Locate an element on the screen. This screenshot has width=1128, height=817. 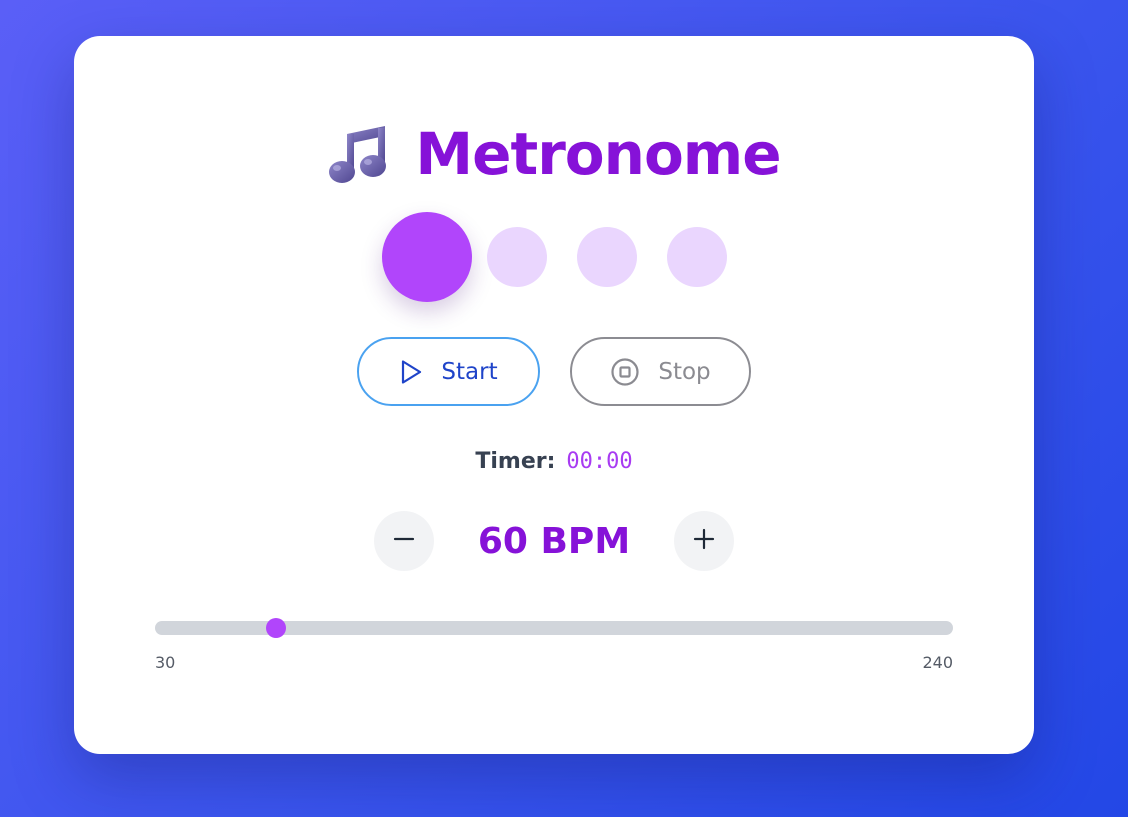
stop-button-label: Stop is located at coordinates (684, 371).